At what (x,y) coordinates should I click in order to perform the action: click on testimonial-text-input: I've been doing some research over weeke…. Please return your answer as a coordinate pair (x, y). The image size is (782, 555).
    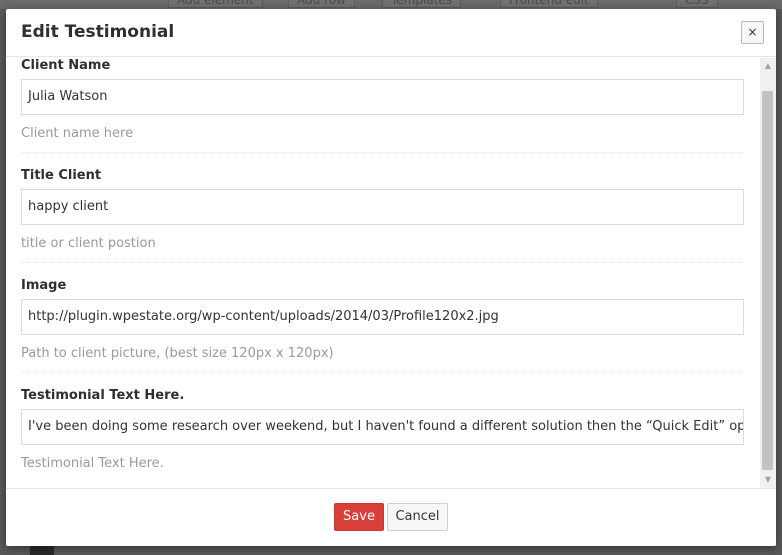
    Looking at the image, I should click on (382, 427).